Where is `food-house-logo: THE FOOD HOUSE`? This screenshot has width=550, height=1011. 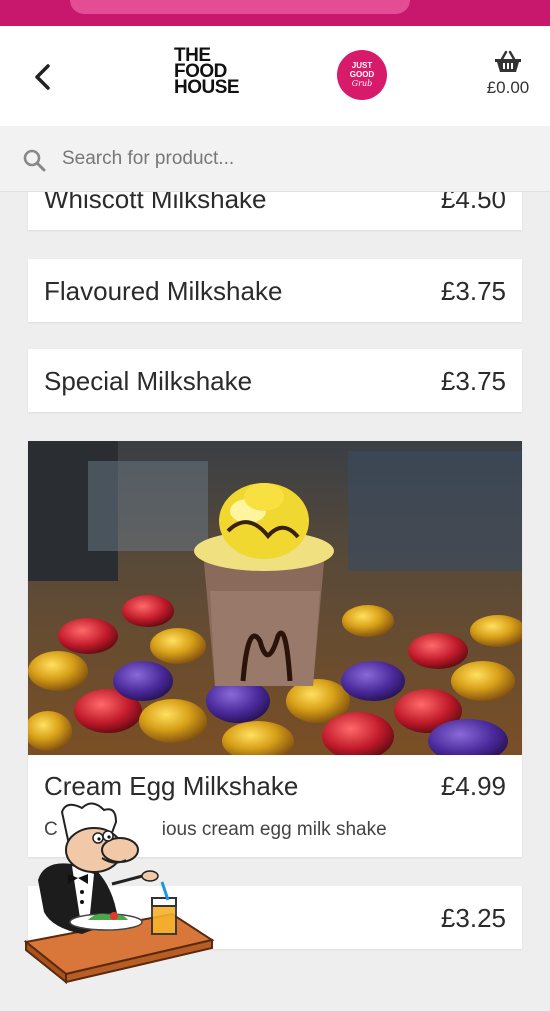 food-house-logo: THE FOOD HOUSE is located at coordinates (207, 72).